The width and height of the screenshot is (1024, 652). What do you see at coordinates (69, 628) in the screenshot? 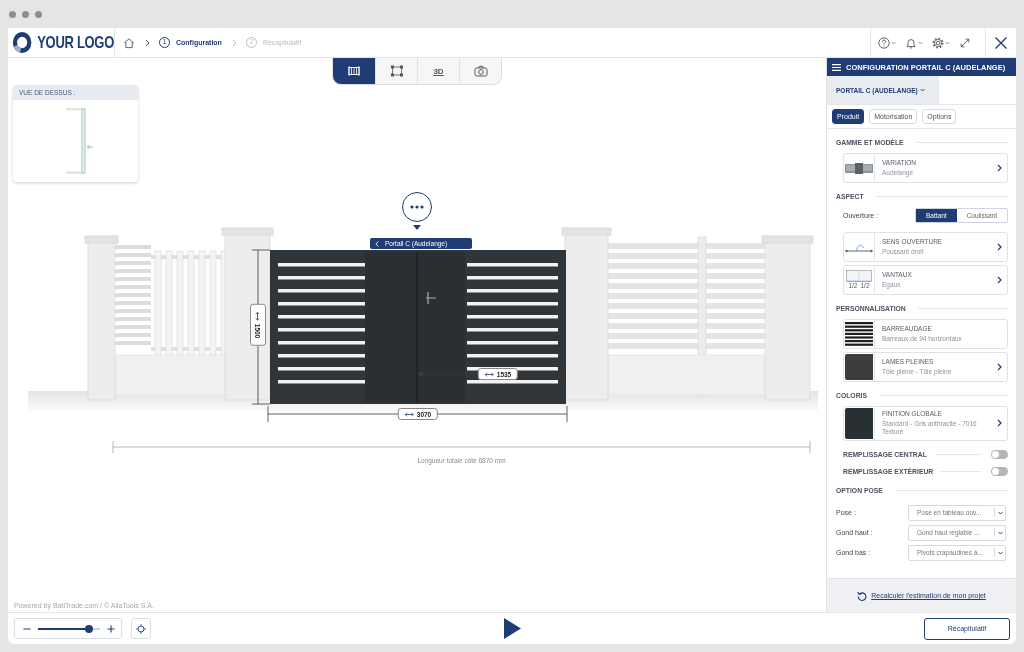
I see `zoom-slider` at bounding box center [69, 628].